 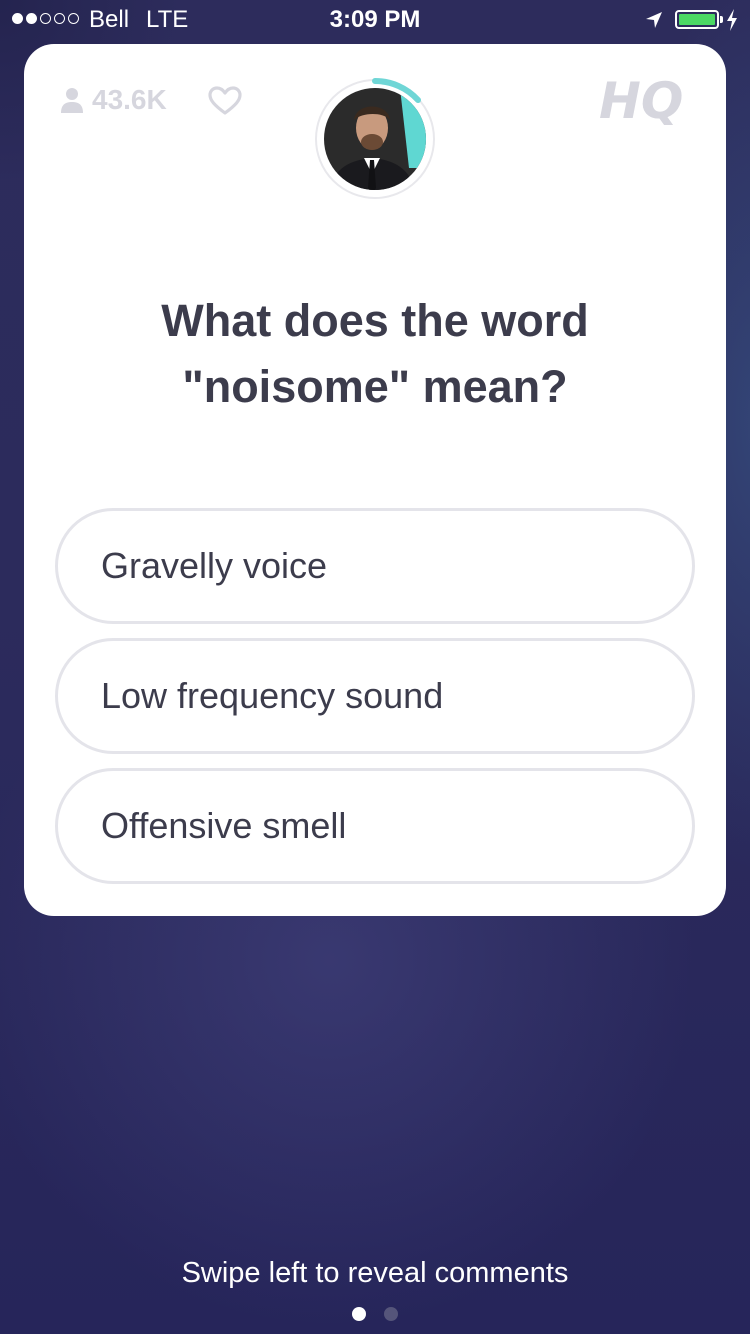 I want to click on answer-label: Offensive smell, so click(x=224, y=825).